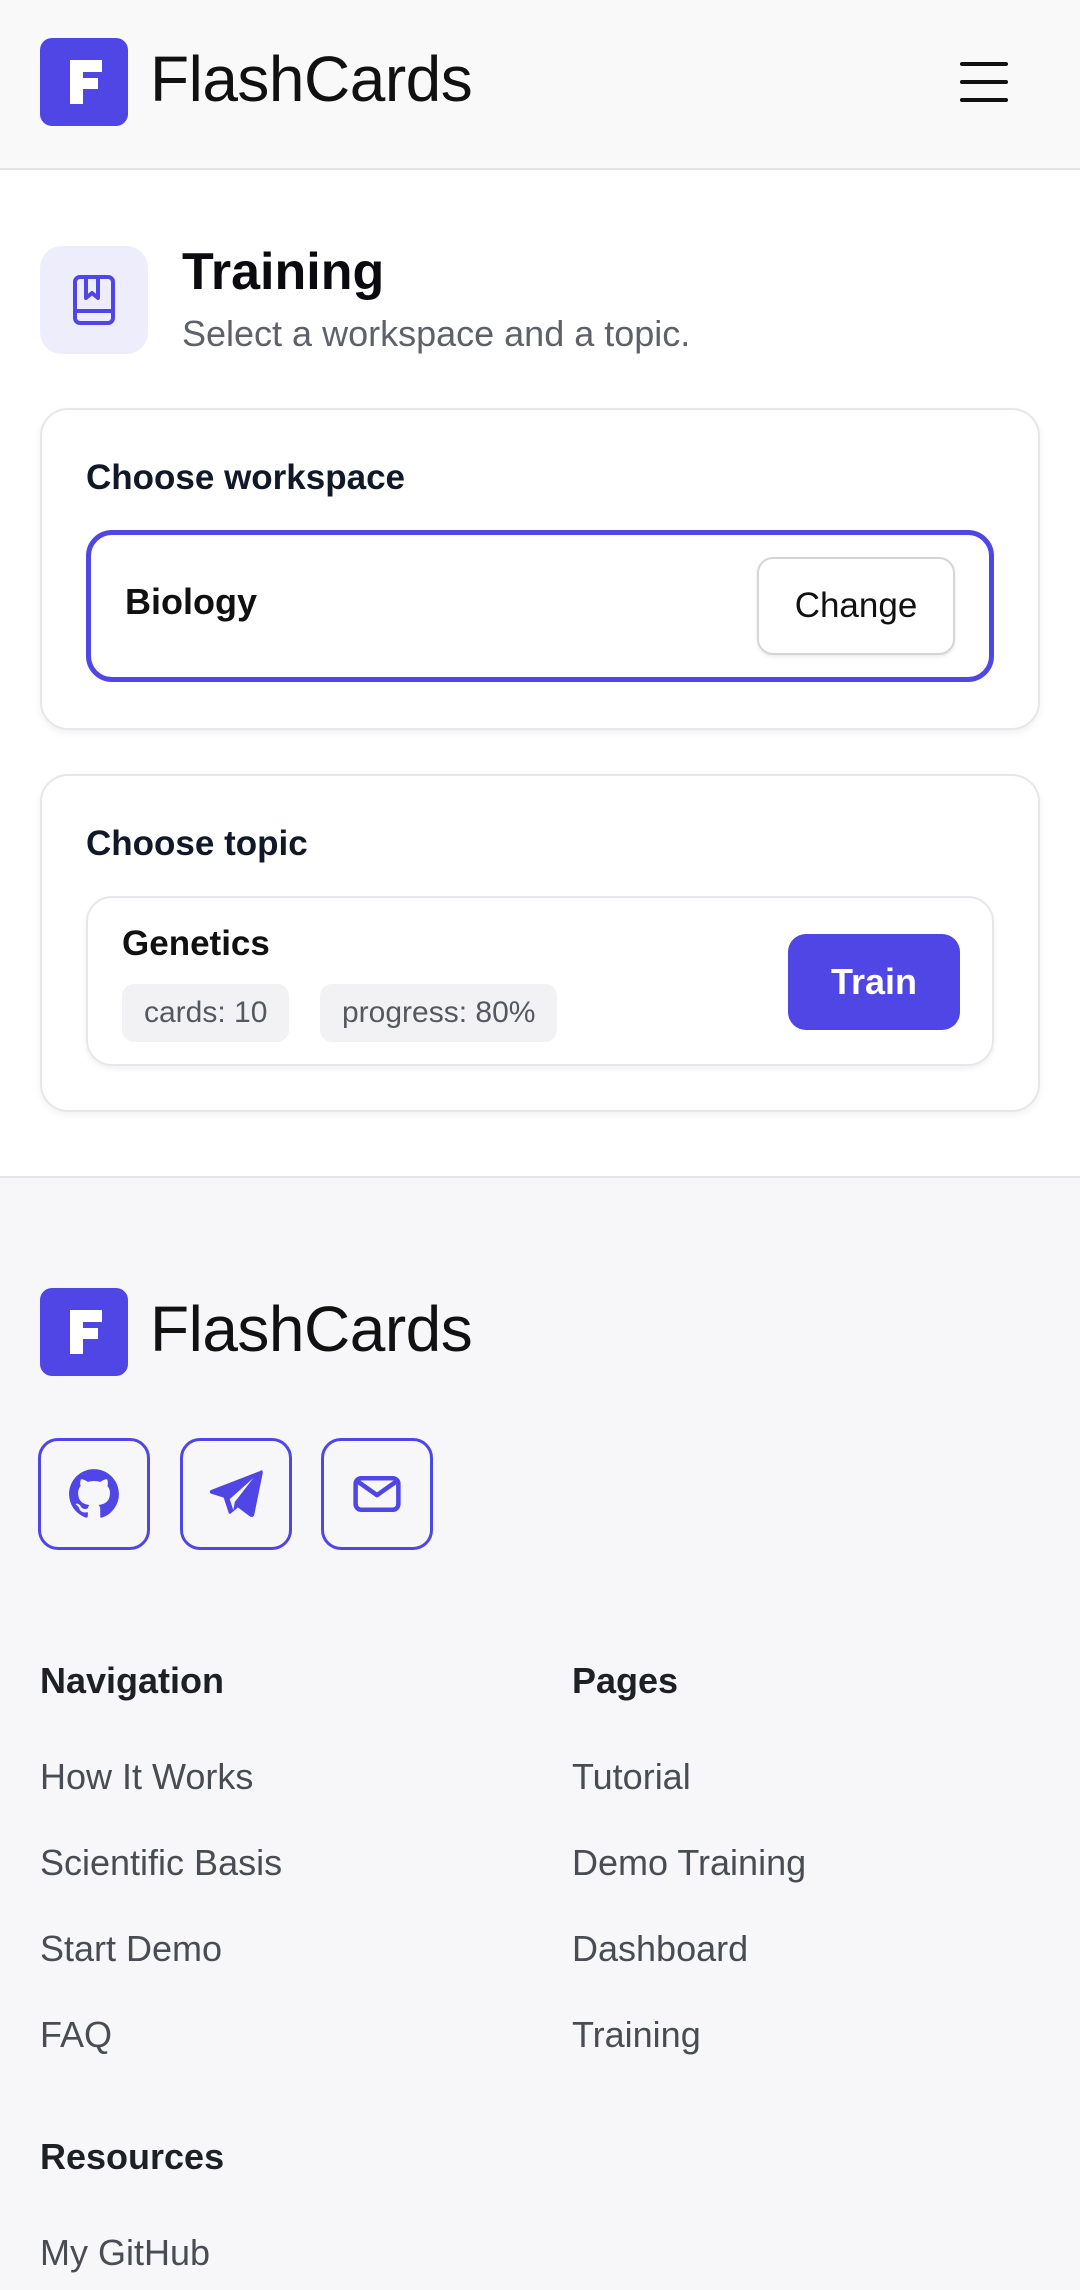  I want to click on footer-link-scientific-basis: Scientific Basis, so click(161, 1863).